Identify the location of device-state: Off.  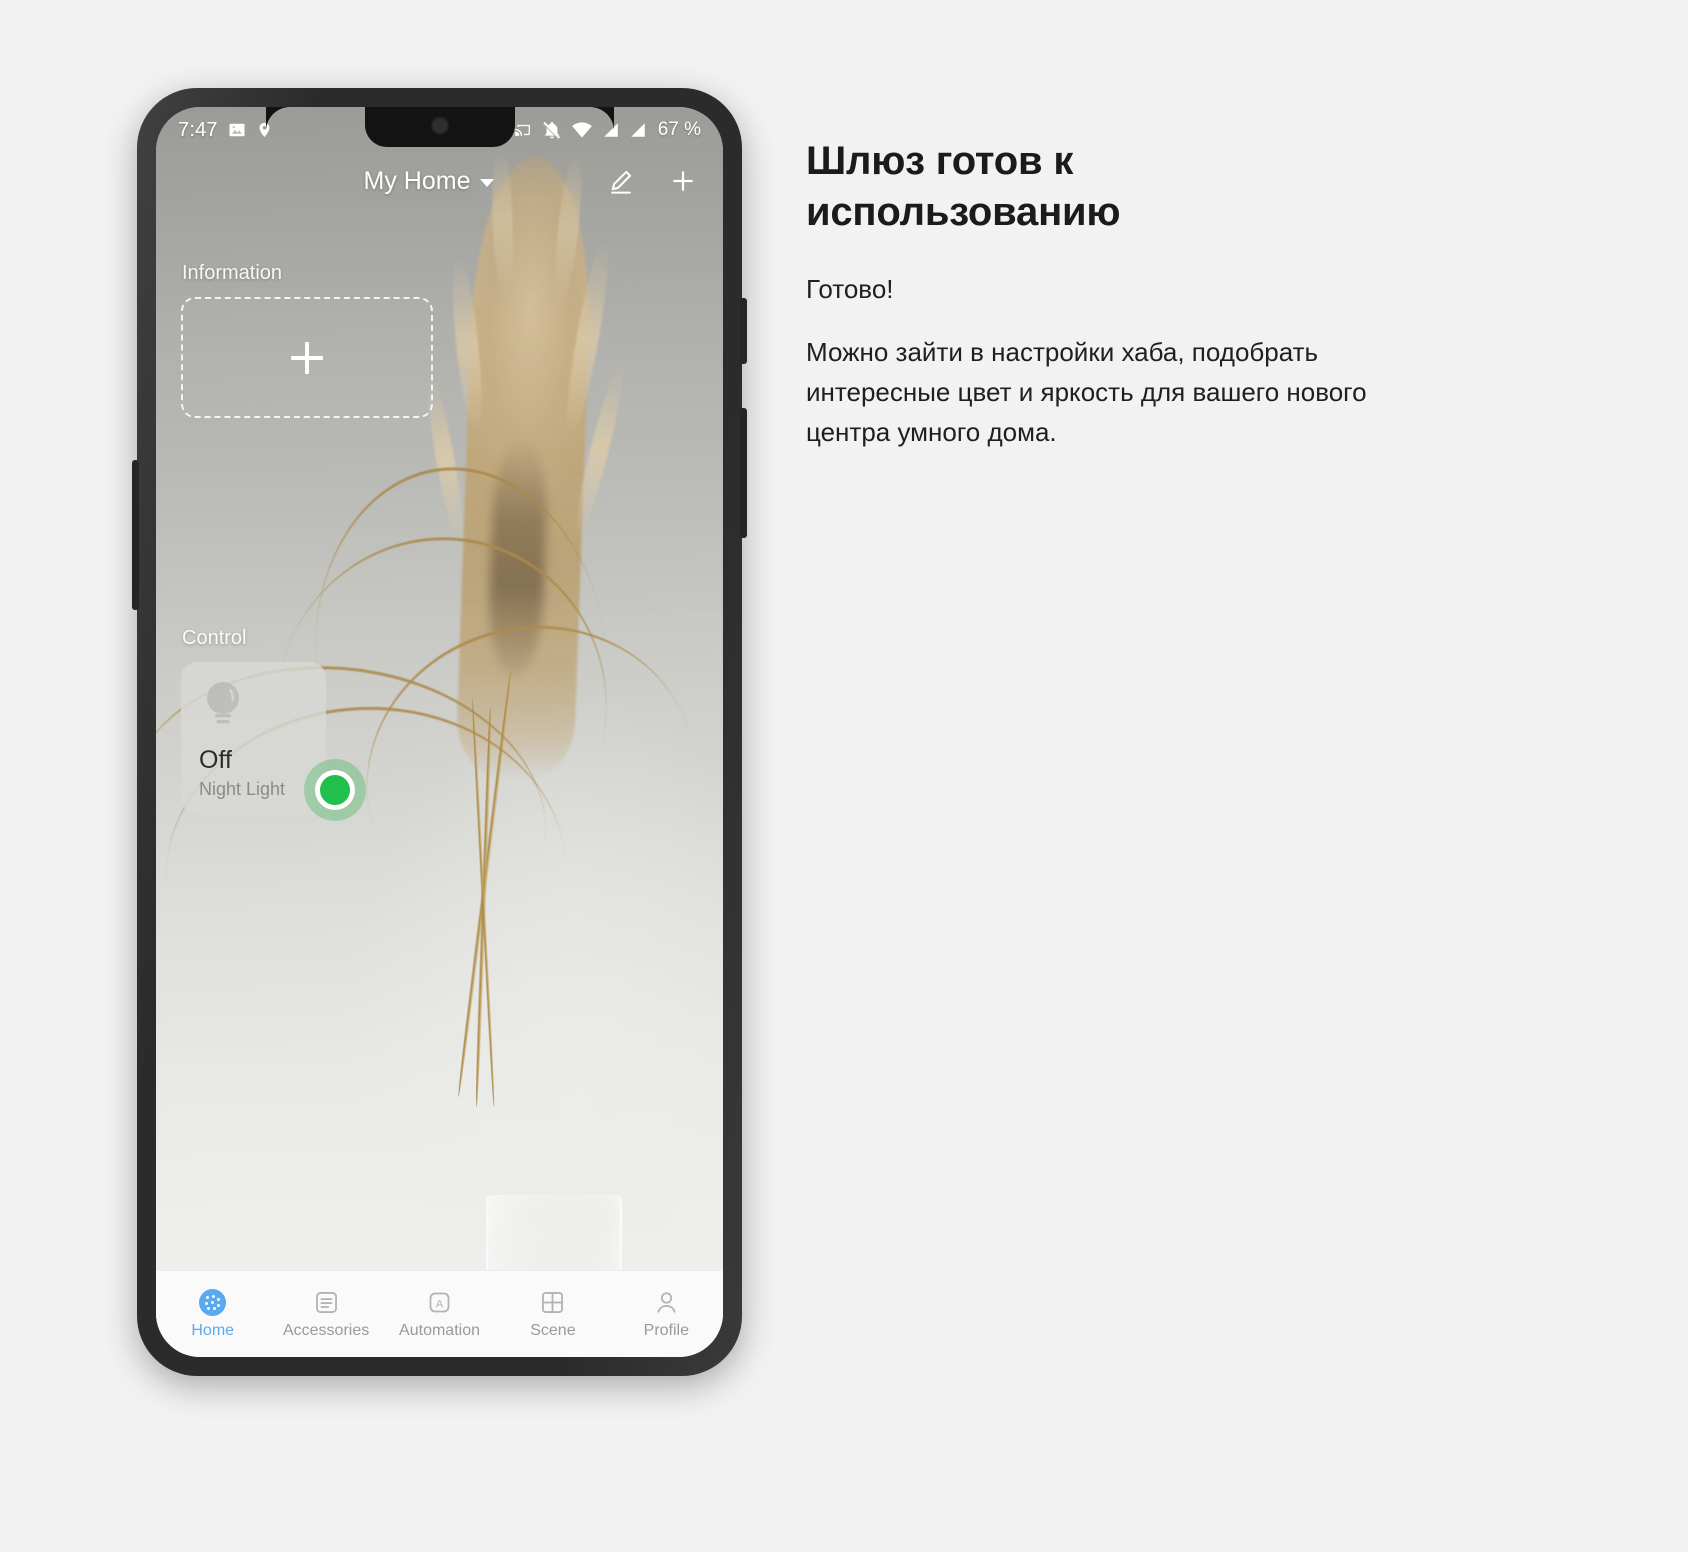
(215, 760).